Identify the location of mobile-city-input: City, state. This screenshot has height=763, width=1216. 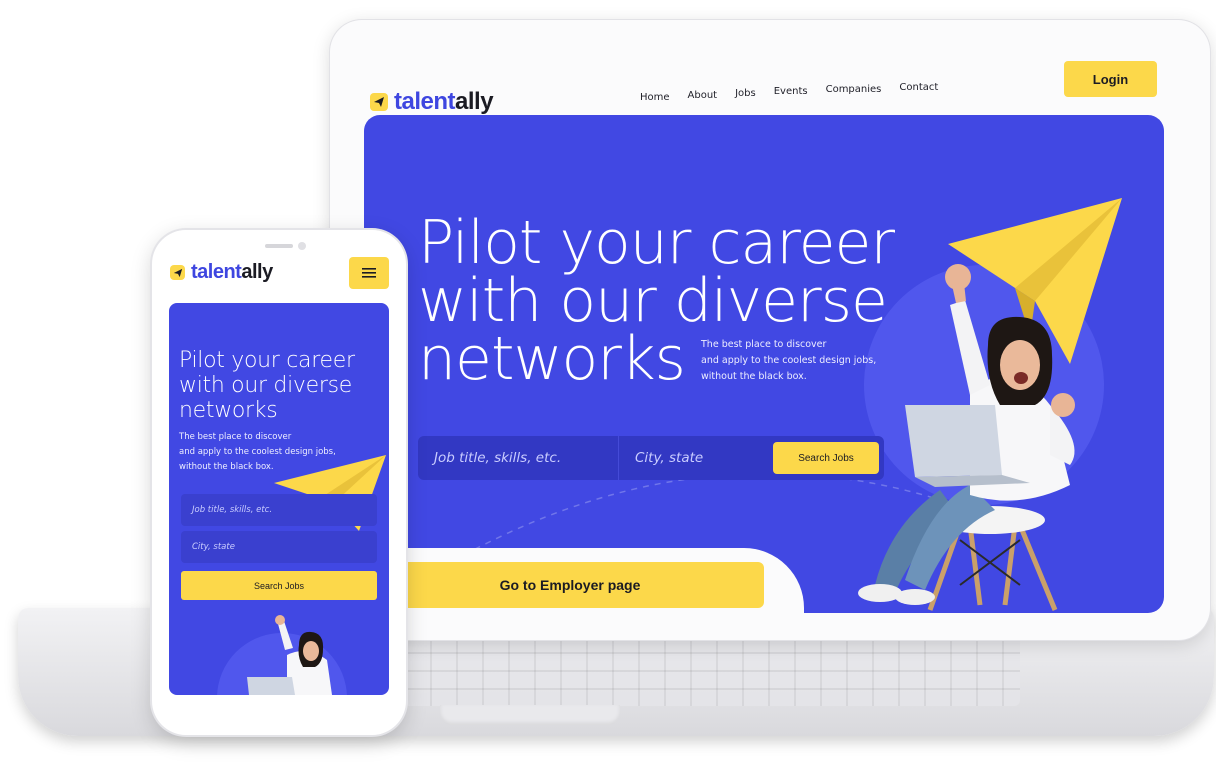
(279, 547).